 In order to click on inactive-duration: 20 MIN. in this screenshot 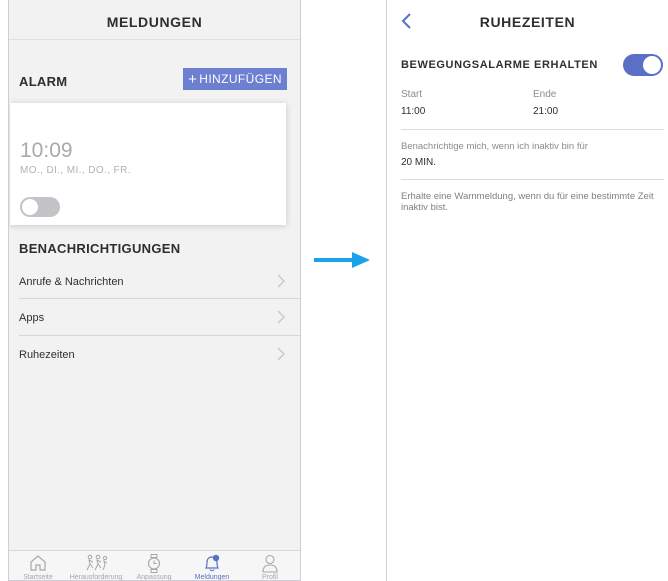, I will do `click(418, 162)`.